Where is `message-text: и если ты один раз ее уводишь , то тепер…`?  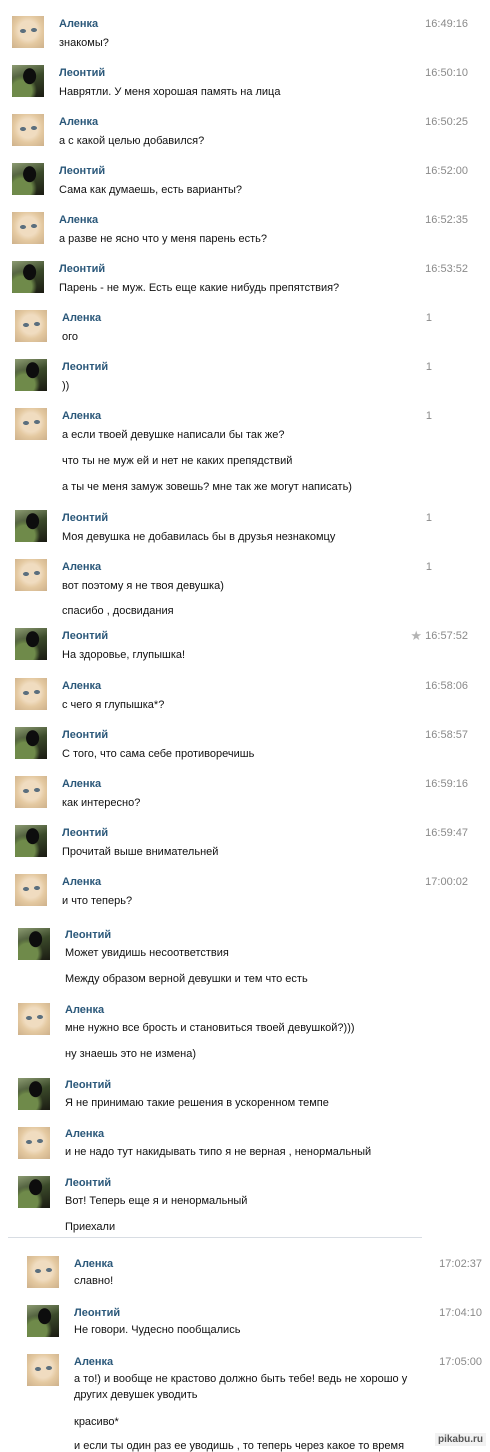
message-text: и если ты один раз ее уводишь , то тепер… is located at coordinates (239, 1446).